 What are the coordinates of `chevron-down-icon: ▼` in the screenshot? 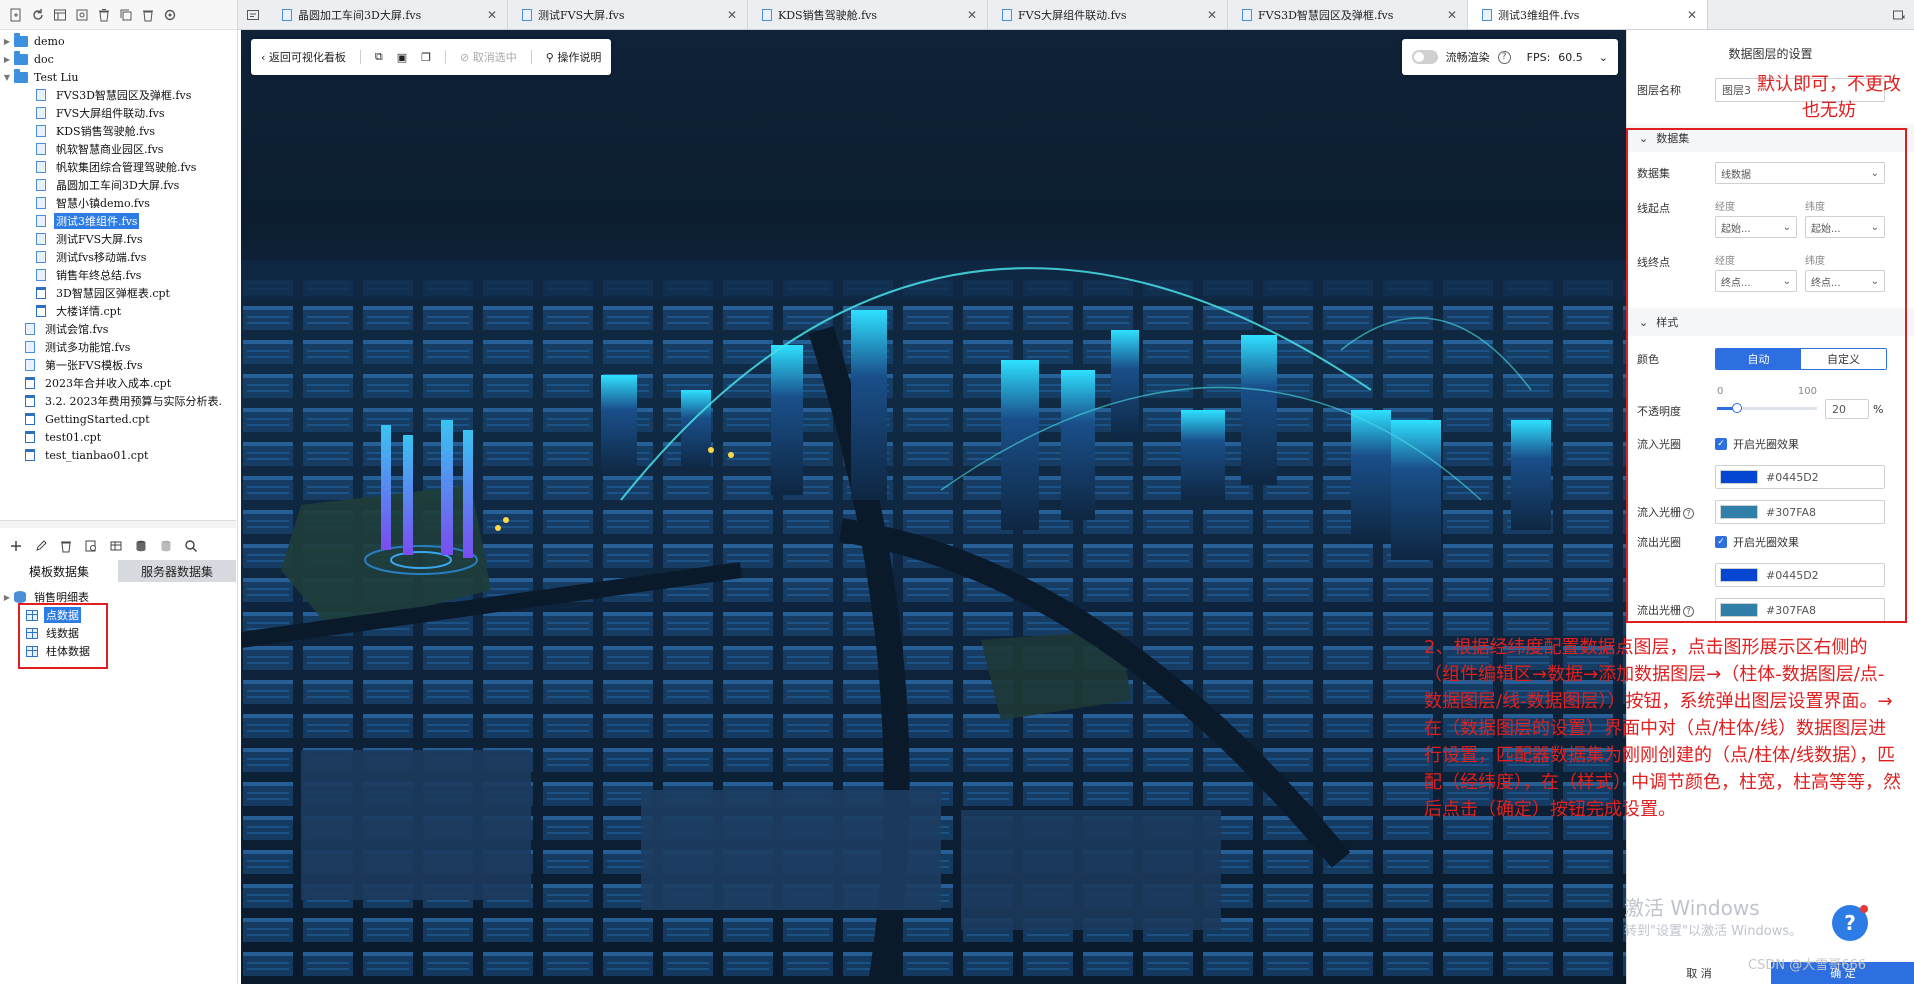 It's located at (7, 77).